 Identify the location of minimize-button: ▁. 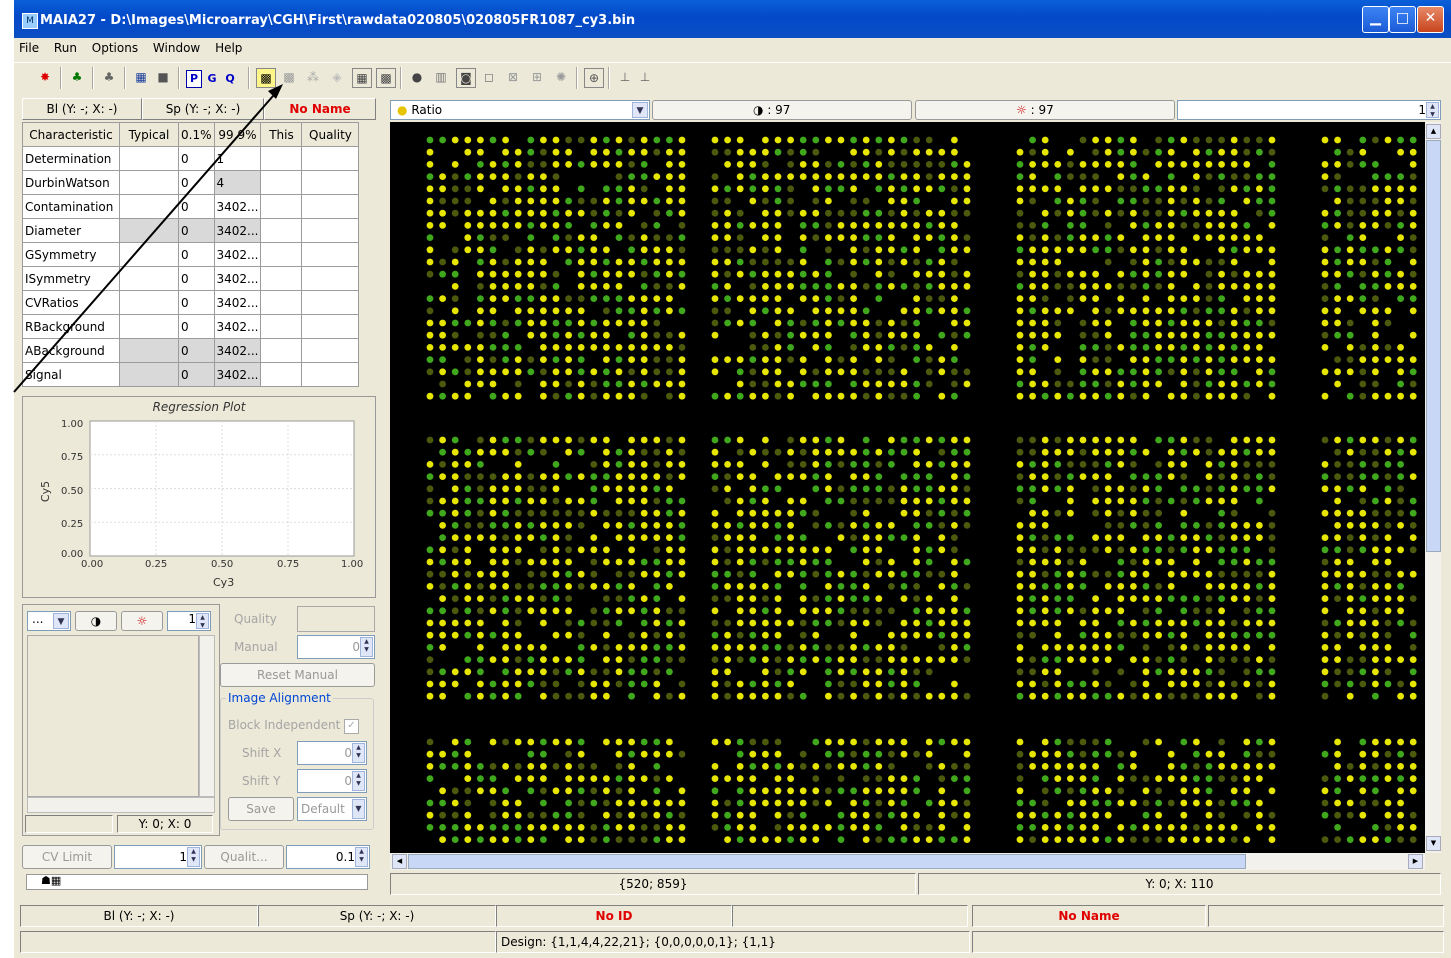
(1375, 19).